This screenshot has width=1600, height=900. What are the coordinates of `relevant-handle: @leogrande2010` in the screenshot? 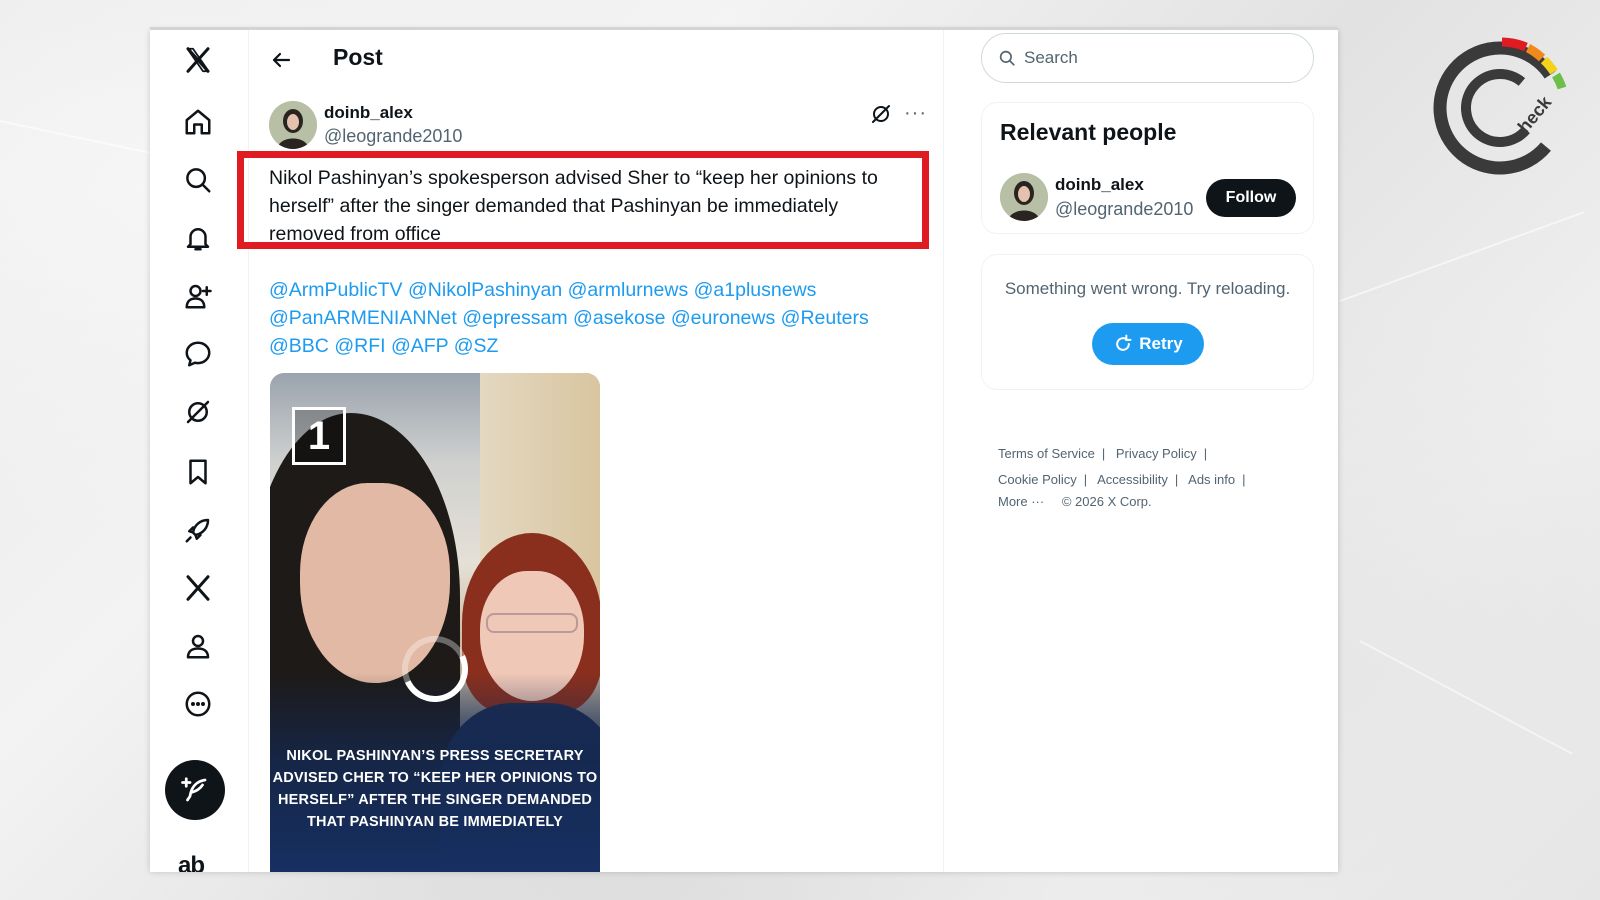 It's located at (1124, 209).